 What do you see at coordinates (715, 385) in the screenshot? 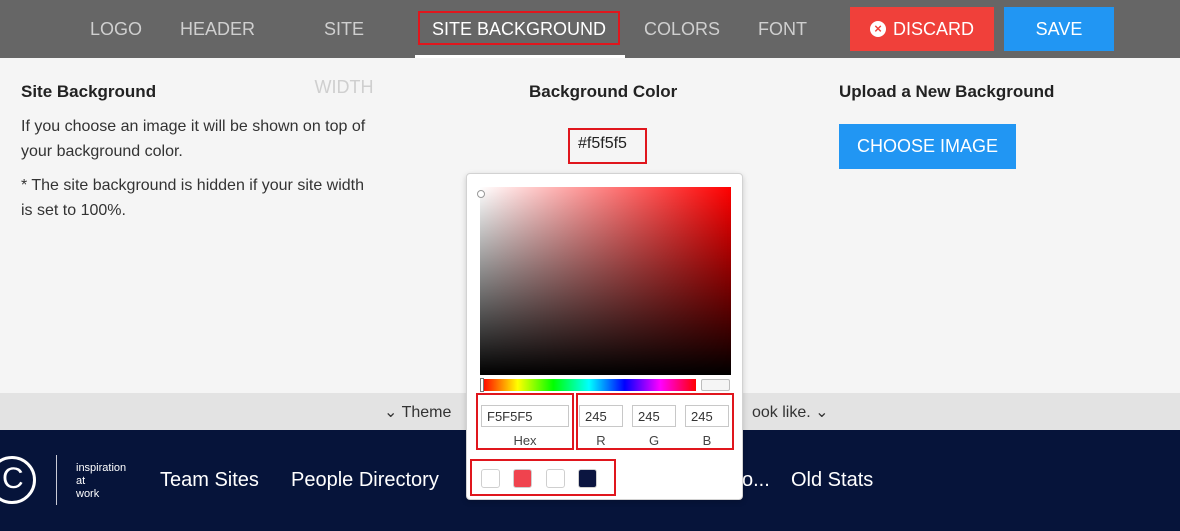
I see `color-preview` at bounding box center [715, 385].